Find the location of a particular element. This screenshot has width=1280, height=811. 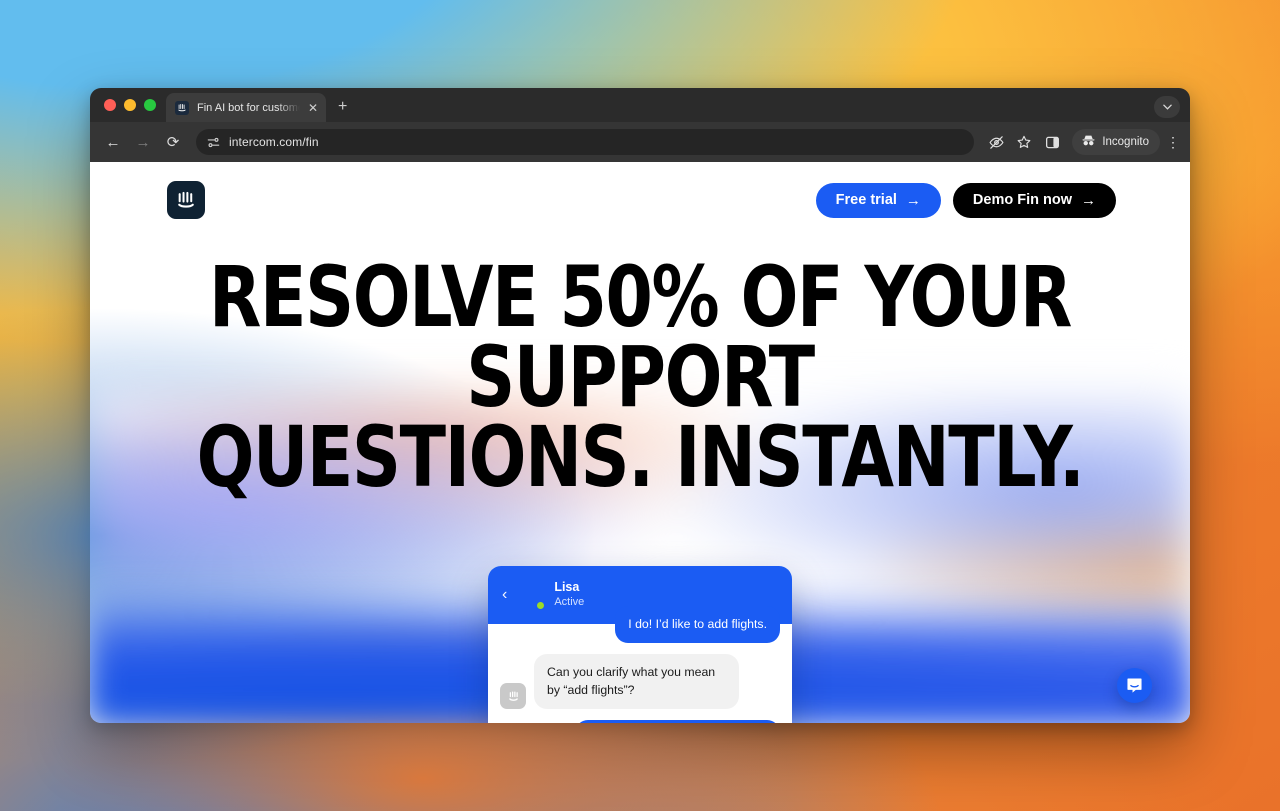

address-bar: intercom.com/fin is located at coordinates (585, 142).